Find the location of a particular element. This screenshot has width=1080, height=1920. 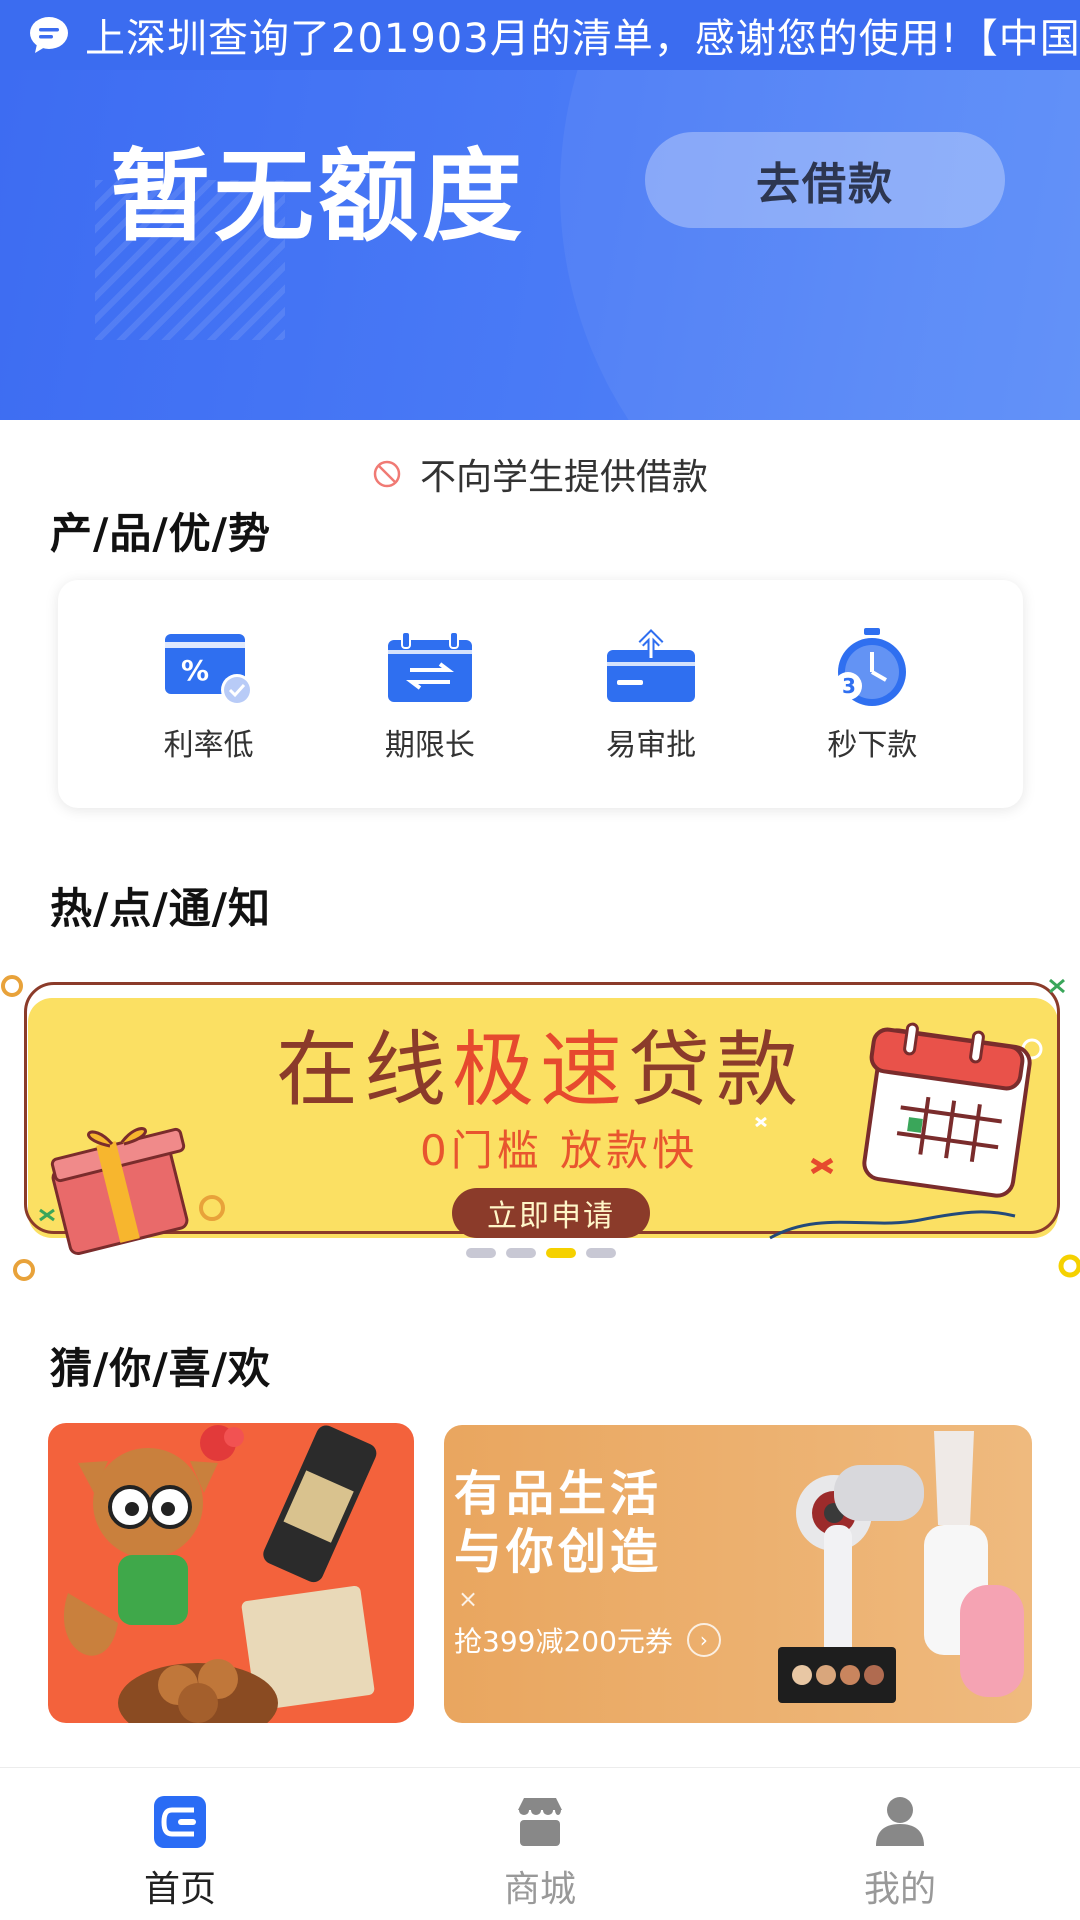

borrow-button: 去借款 is located at coordinates (825, 180).